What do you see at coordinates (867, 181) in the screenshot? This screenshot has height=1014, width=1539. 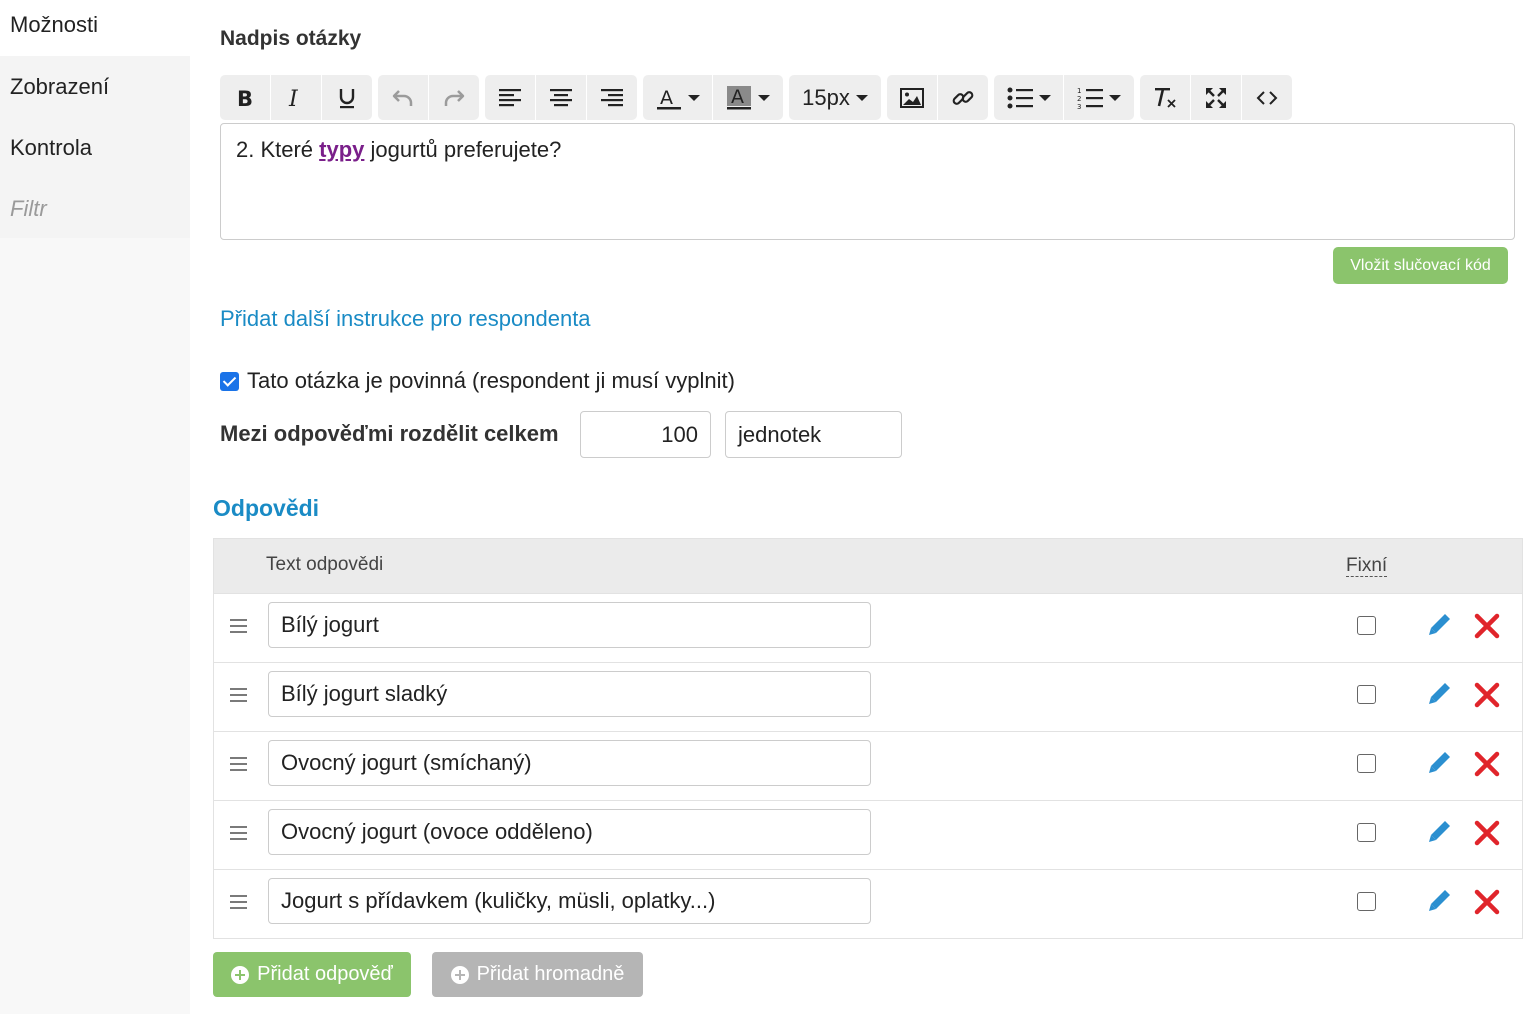 I see `question-text-editor: 2. Které typy jogurtů preferujete?` at bounding box center [867, 181].